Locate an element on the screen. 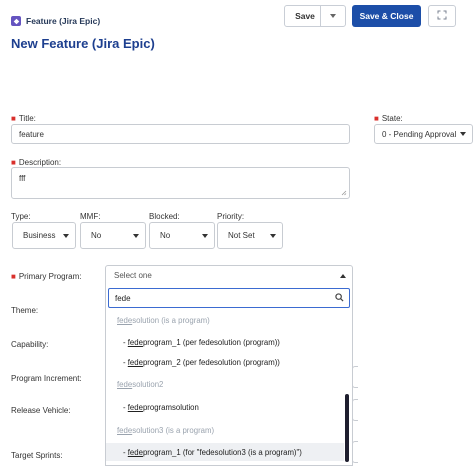 The width and height of the screenshot is (474, 466). type-value: Business is located at coordinates (39, 235).